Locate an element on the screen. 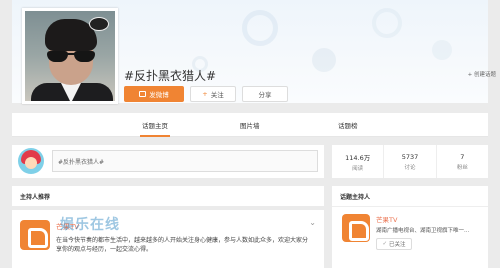 The width and height of the screenshot is (500, 268). share-button: 分享 is located at coordinates (265, 94).